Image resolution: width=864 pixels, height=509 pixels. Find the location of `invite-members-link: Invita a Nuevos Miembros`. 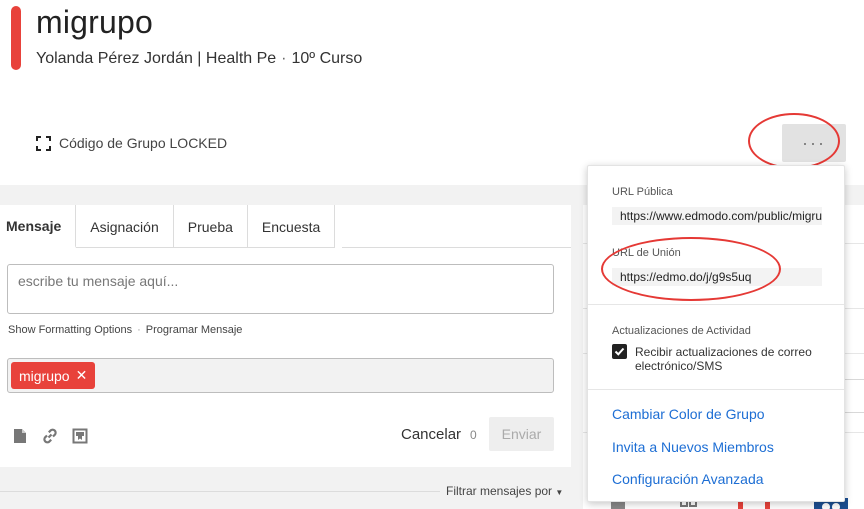

invite-members-link: Invita a Nuevos Miembros is located at coordinates (693, 447).